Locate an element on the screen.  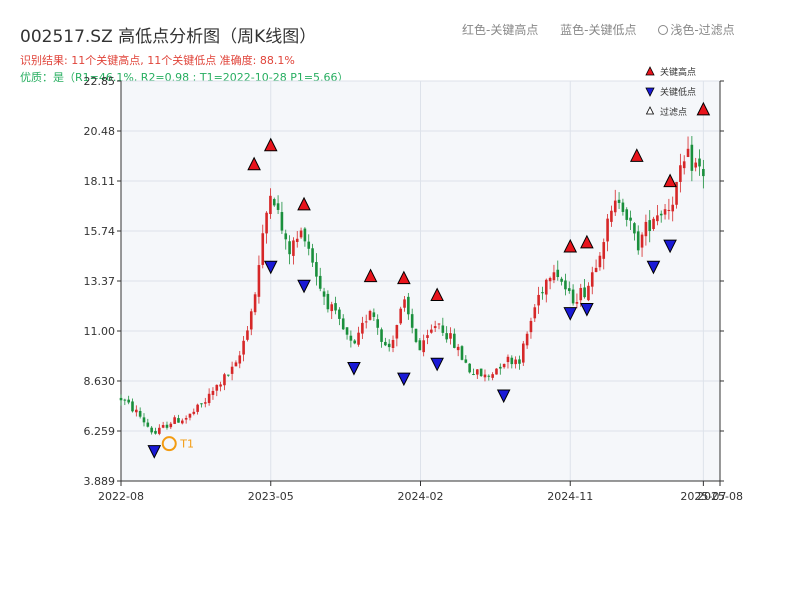
y-tick-label: 3.889 is located at coordinates (100, 481).